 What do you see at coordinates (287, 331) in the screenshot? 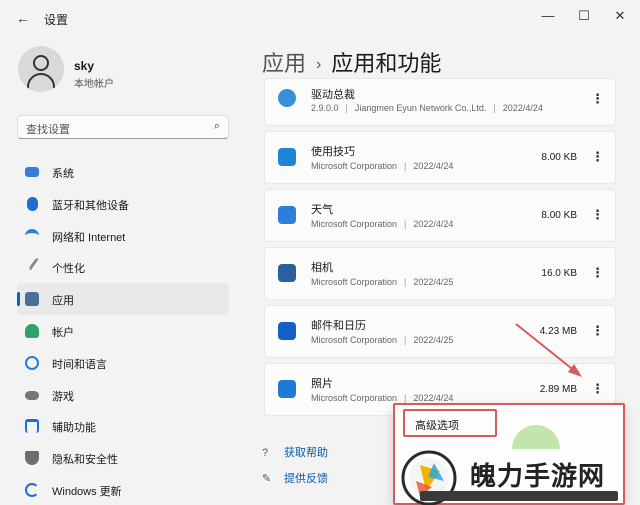
I see `mail-icon` at bounding box center [287, 331].